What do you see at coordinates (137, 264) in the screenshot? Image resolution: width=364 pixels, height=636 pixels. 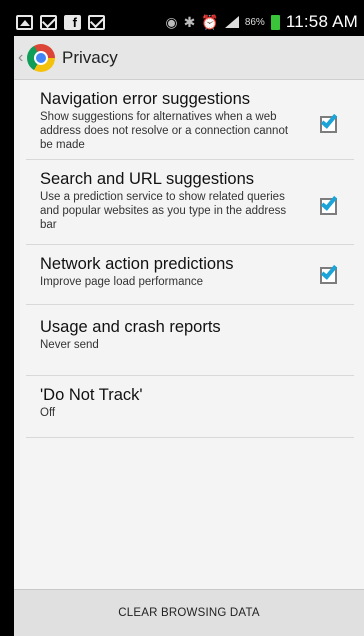 I see `setting-title: Network action predictions` at bounding box center [137, 264].